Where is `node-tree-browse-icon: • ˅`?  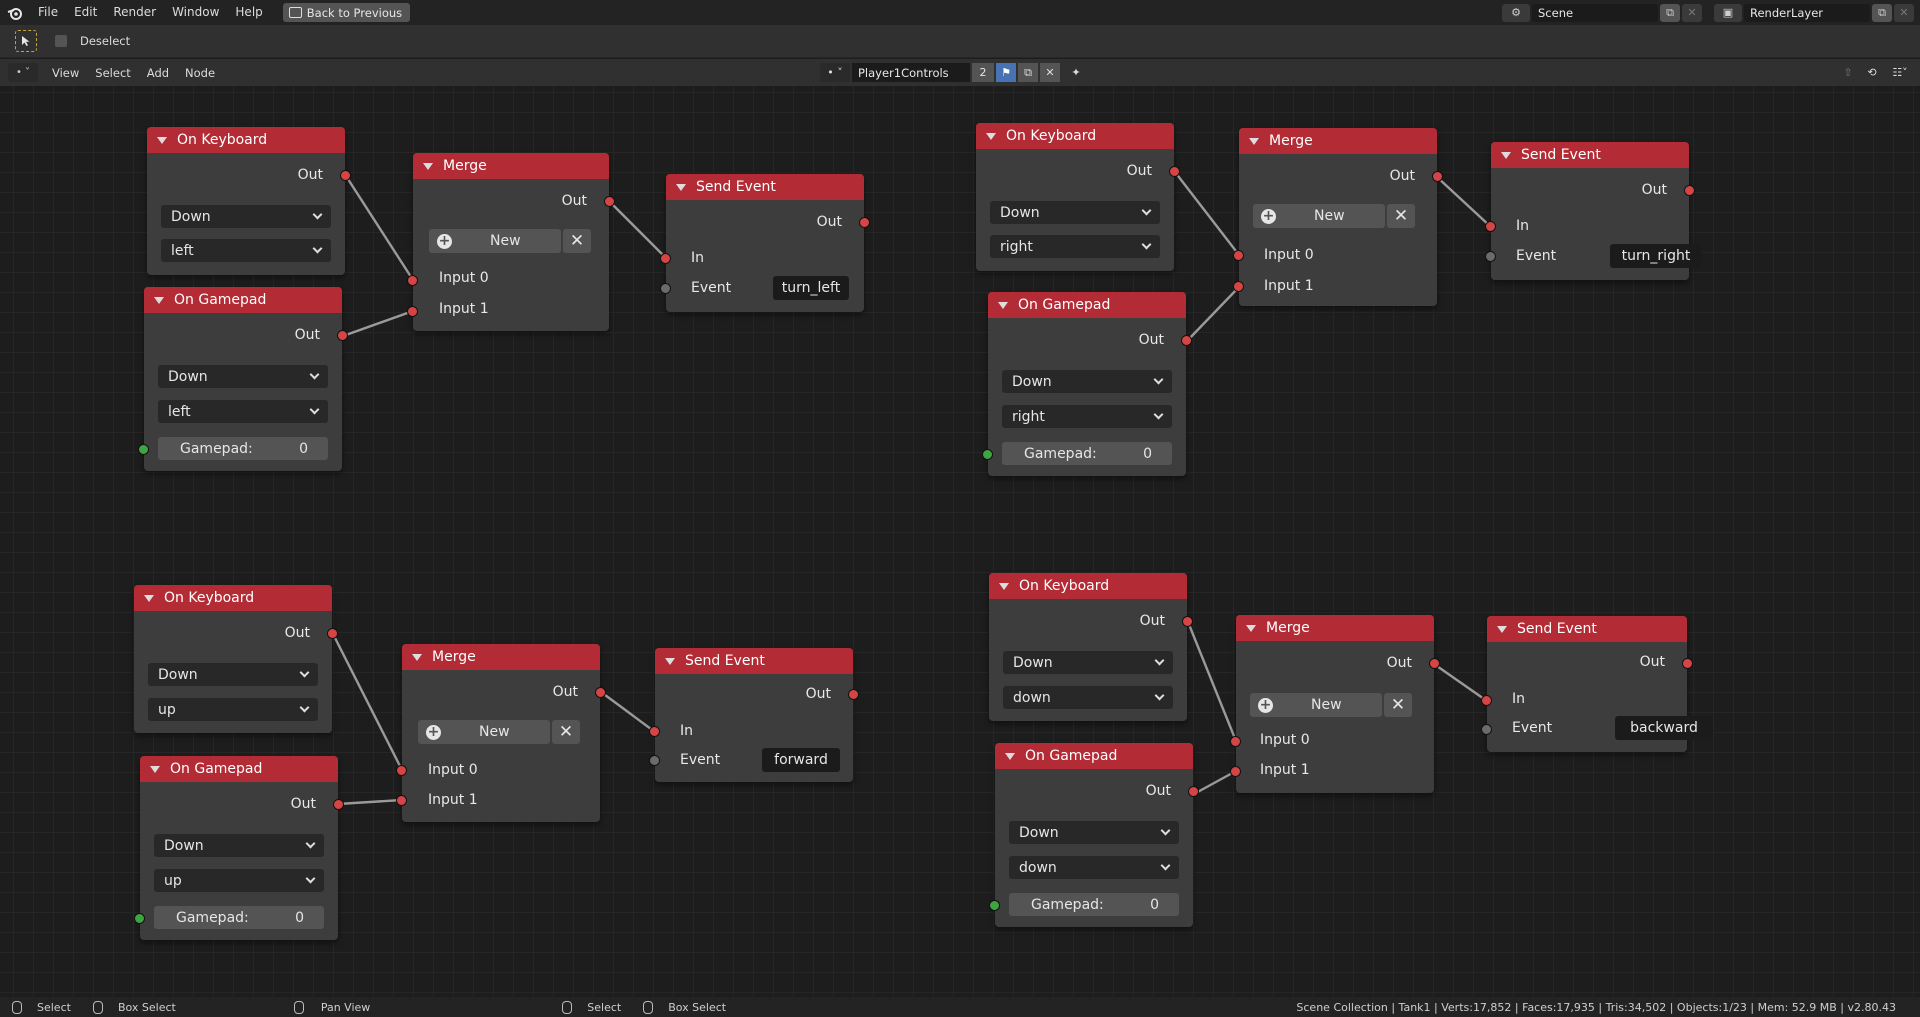
node-tree-browse-icon: • ˅ is located at coordinates (835, 72).